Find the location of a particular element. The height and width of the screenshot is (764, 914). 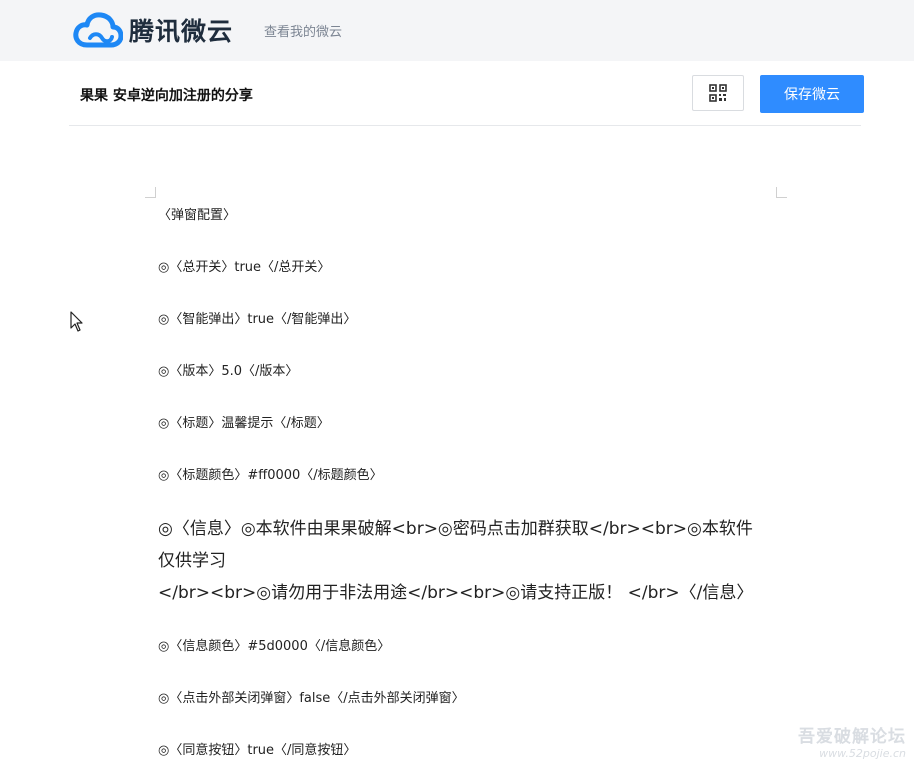

qr-code-button is located at coordinates (718, 93).